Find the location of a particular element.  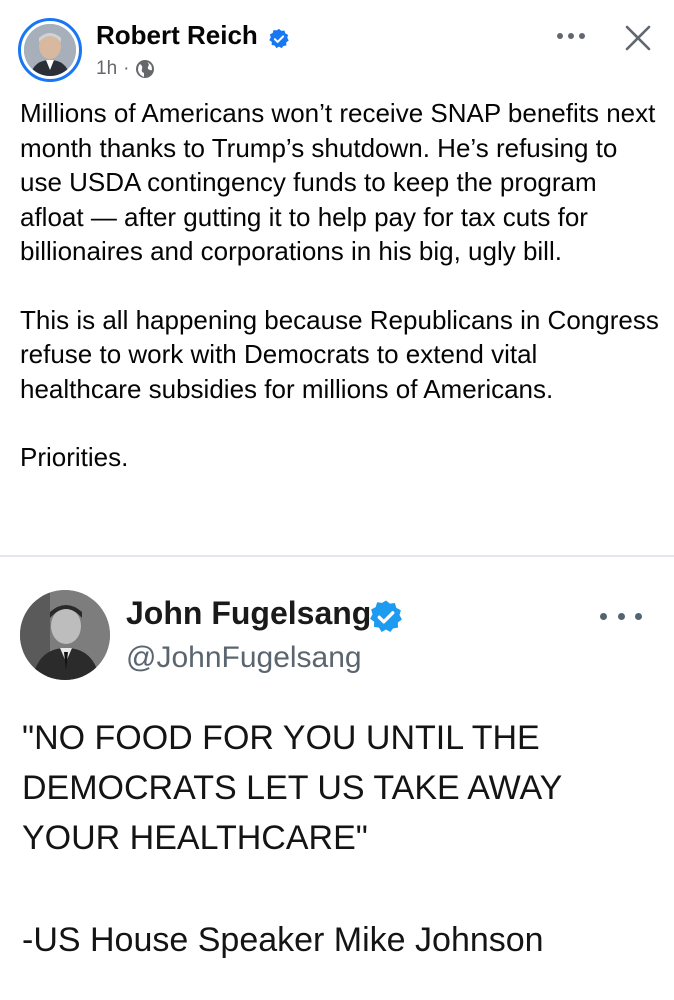

globe-icon is located at coordinates (145, 69).